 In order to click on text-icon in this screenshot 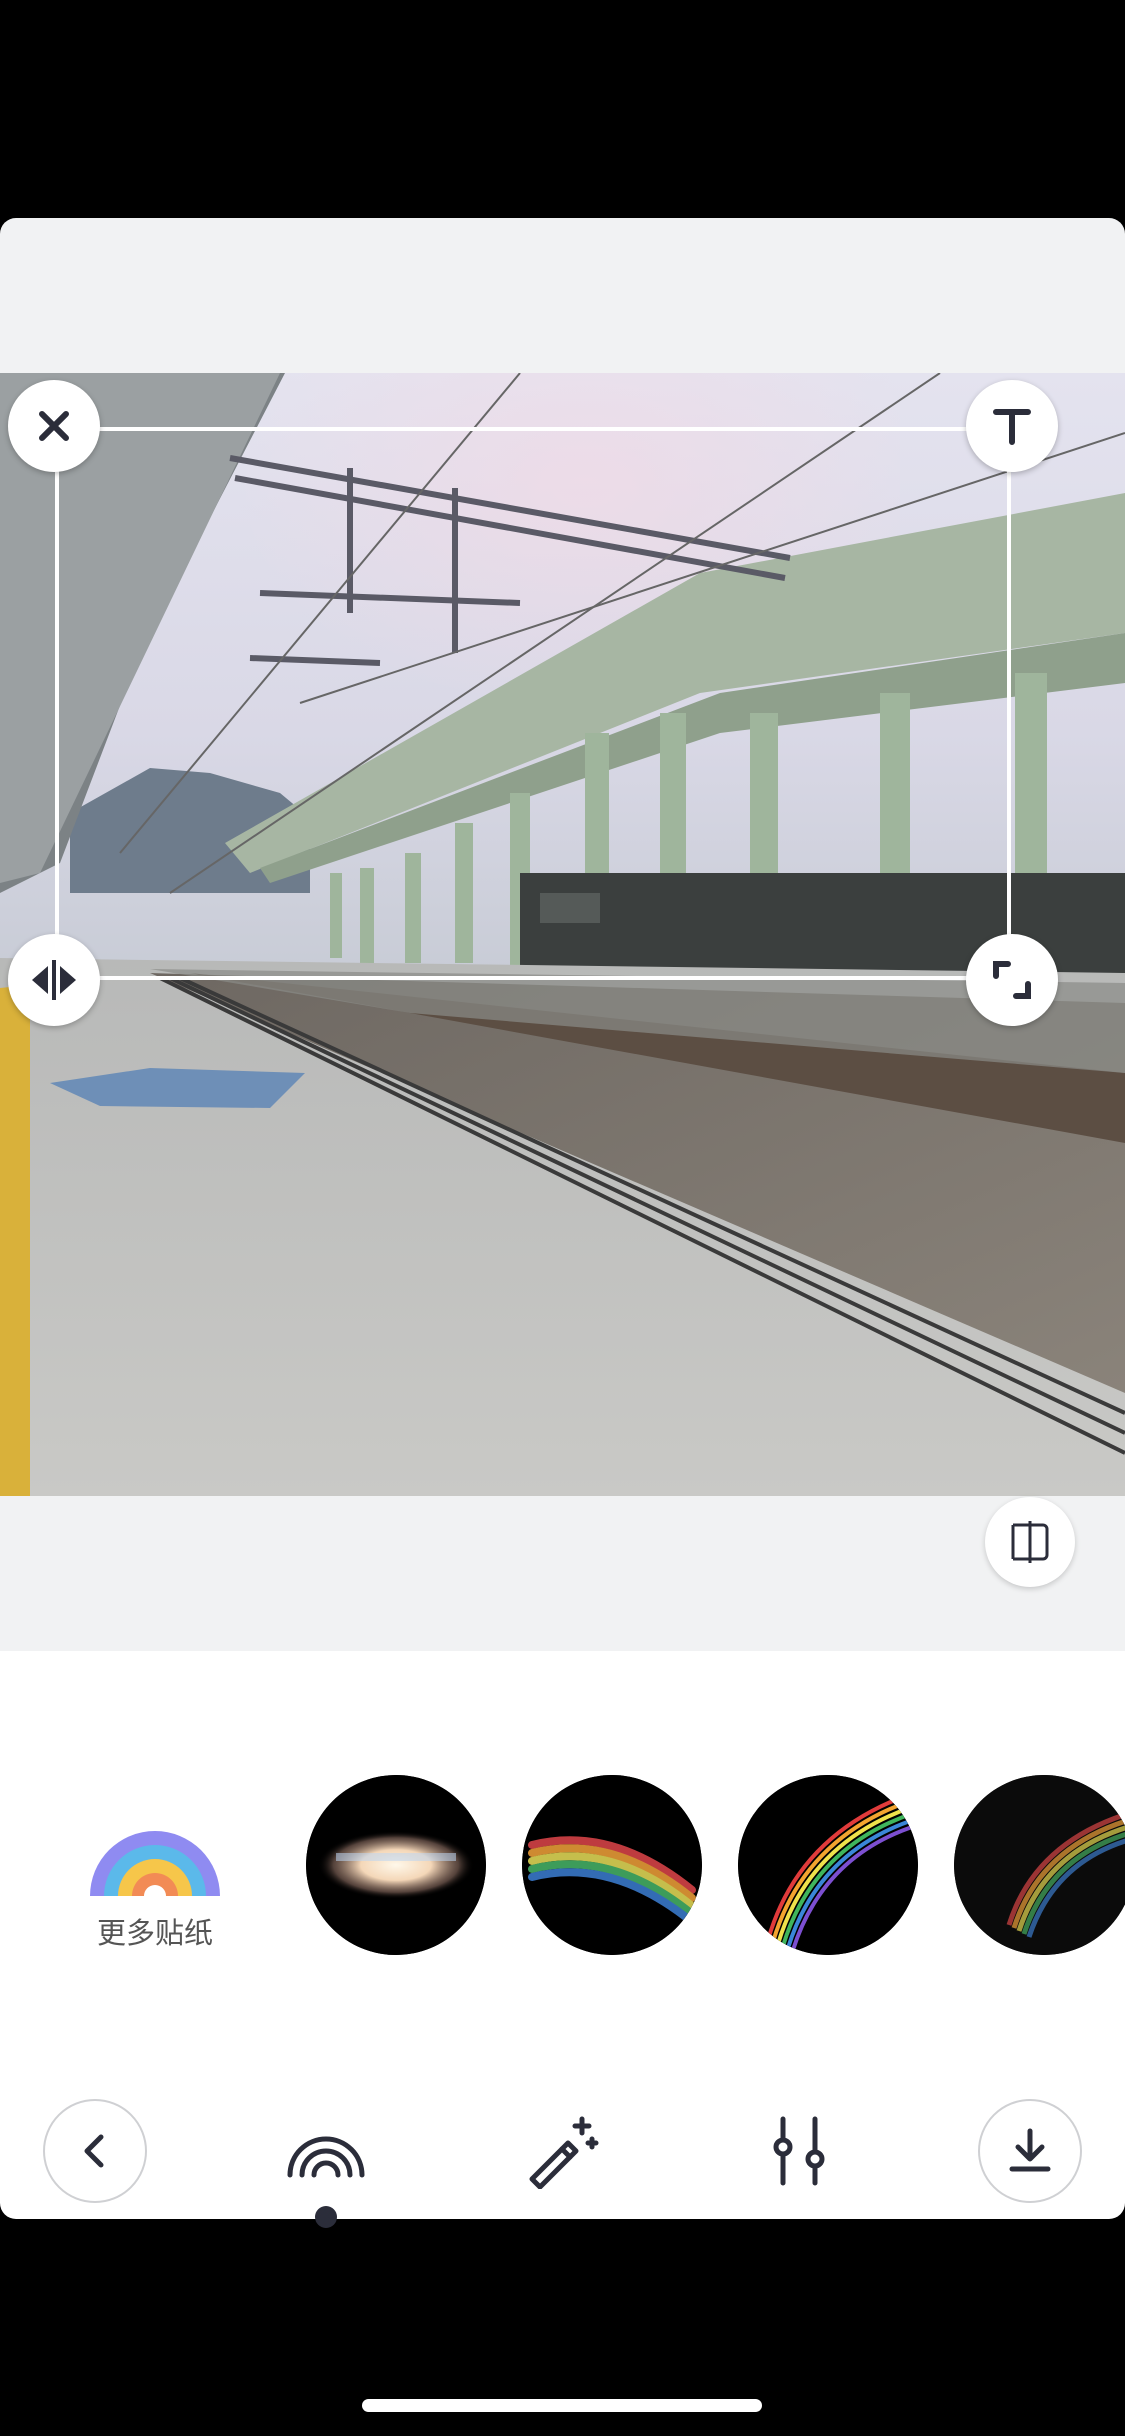, I will do `click(1012, 427)`.